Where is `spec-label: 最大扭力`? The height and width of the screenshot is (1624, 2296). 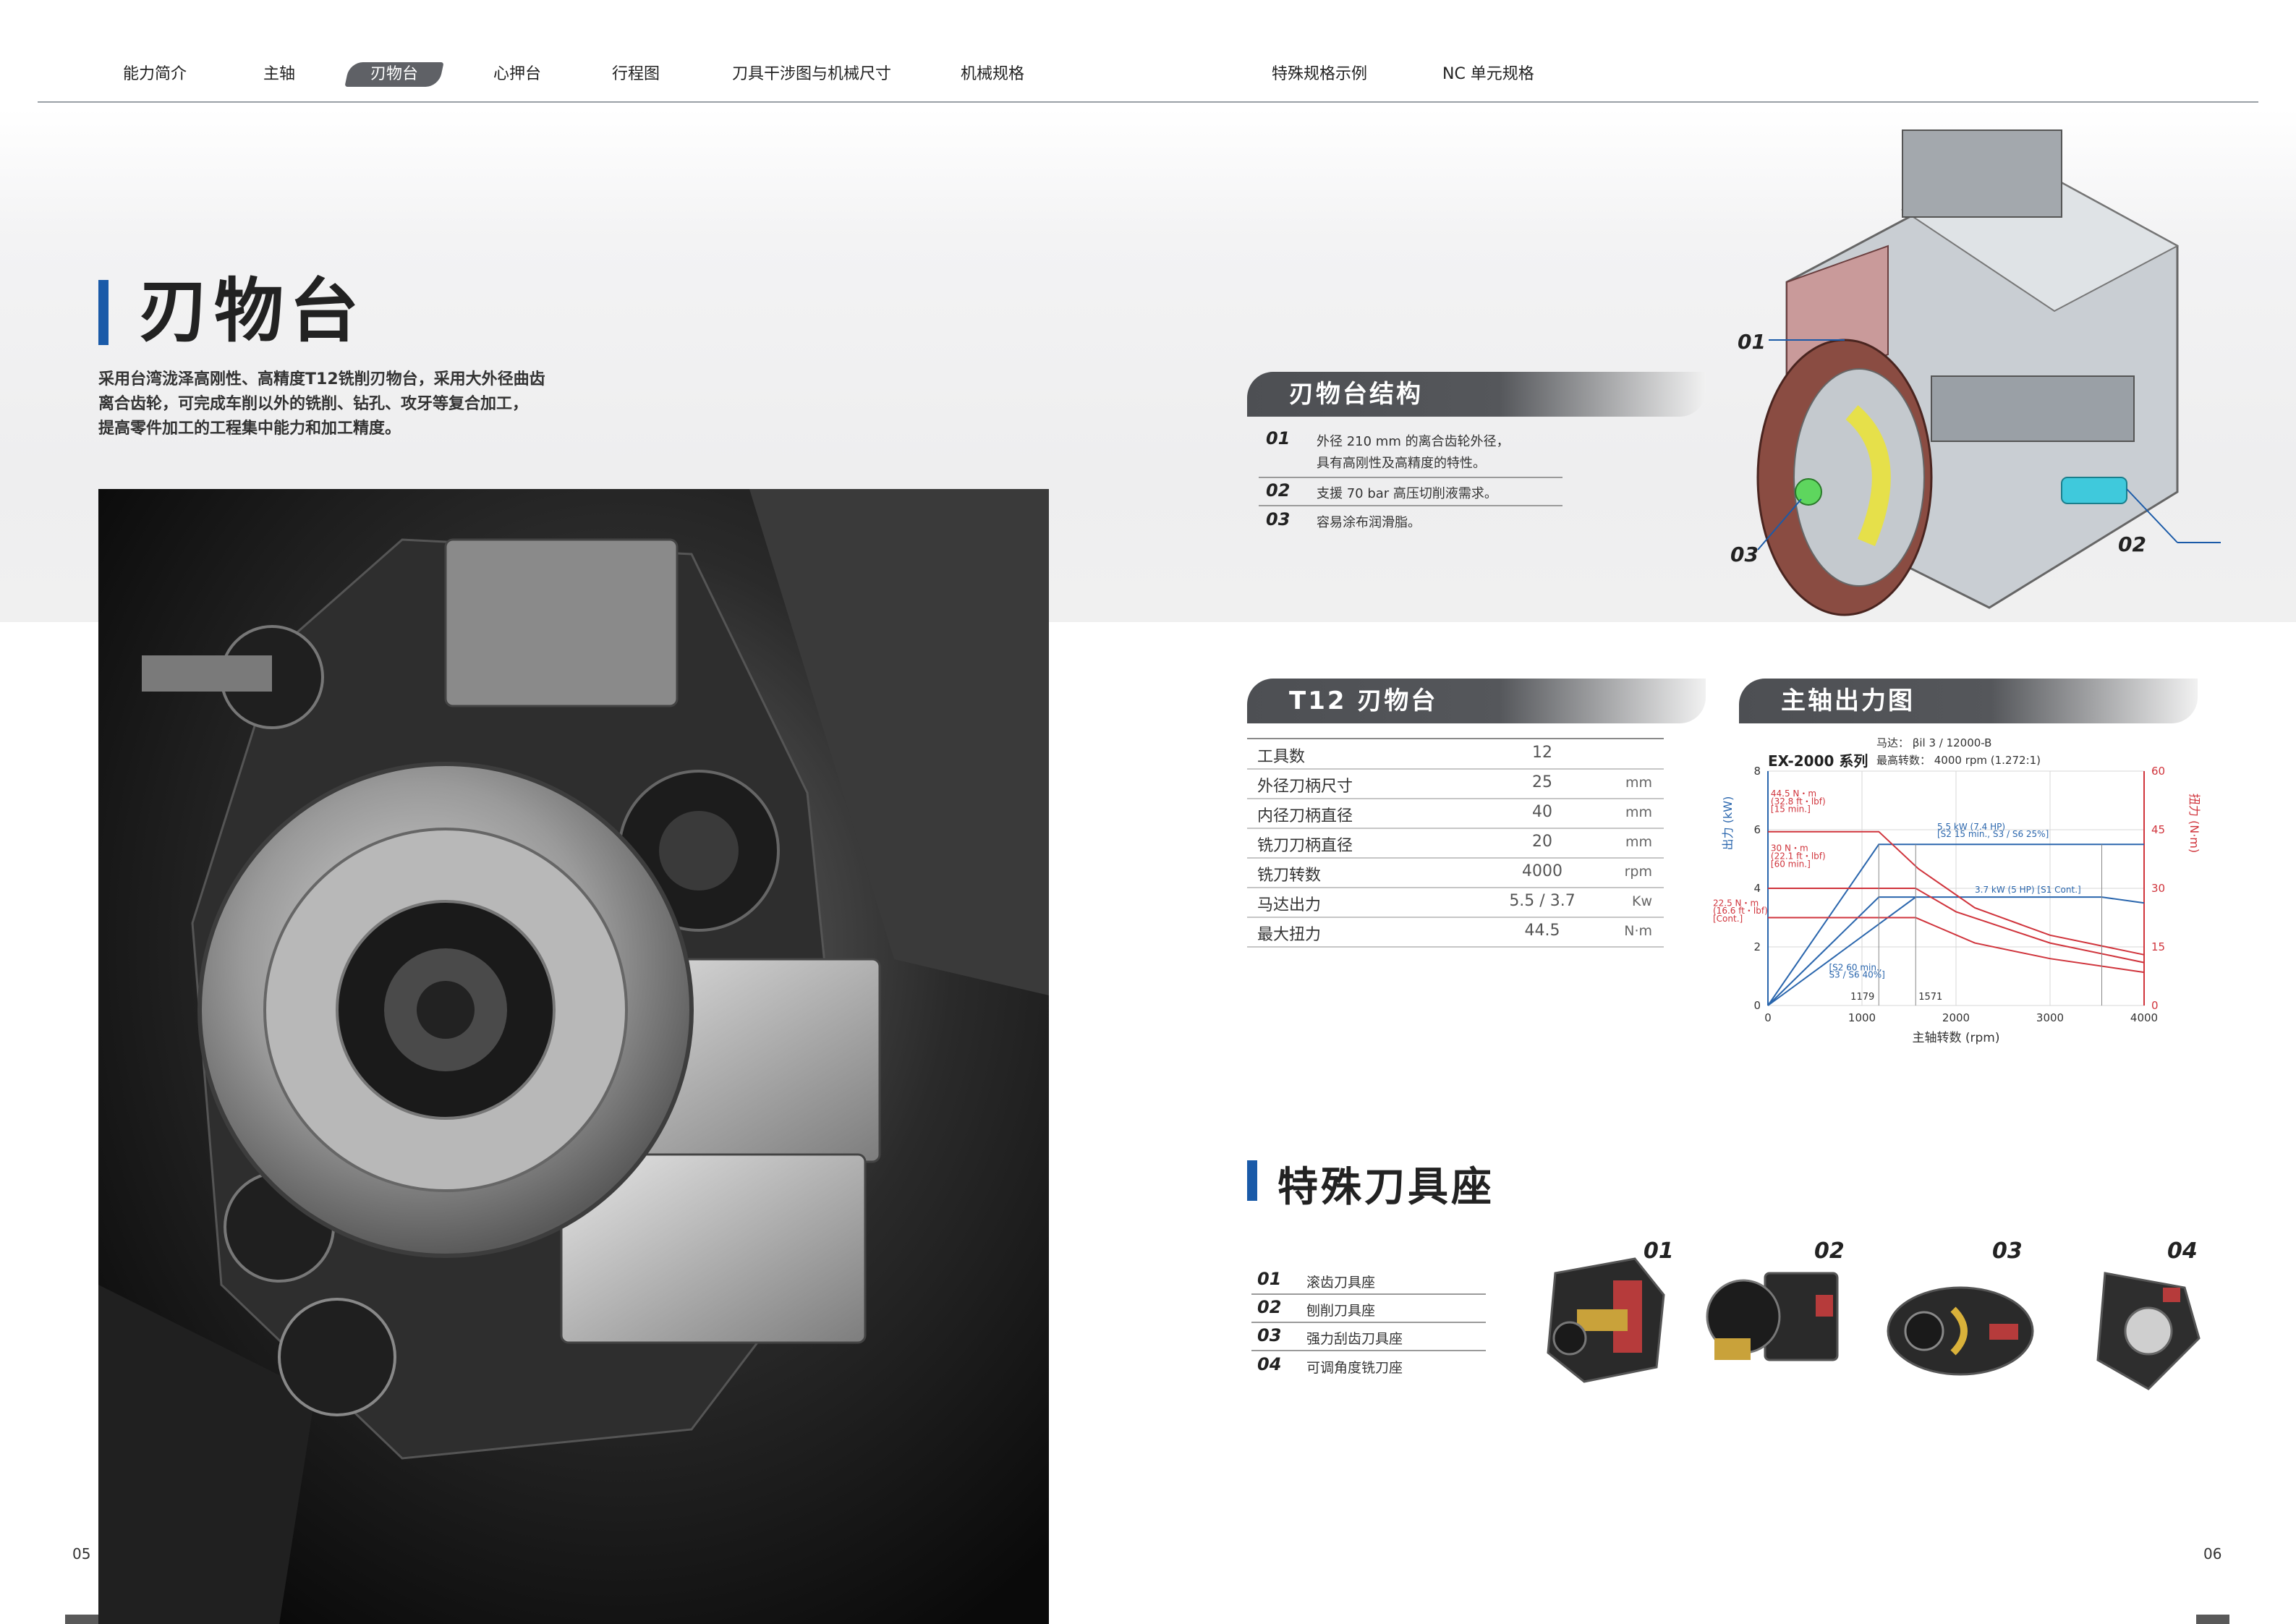
spec-label: 最大扭力 is located at coordinates (1289, 935).